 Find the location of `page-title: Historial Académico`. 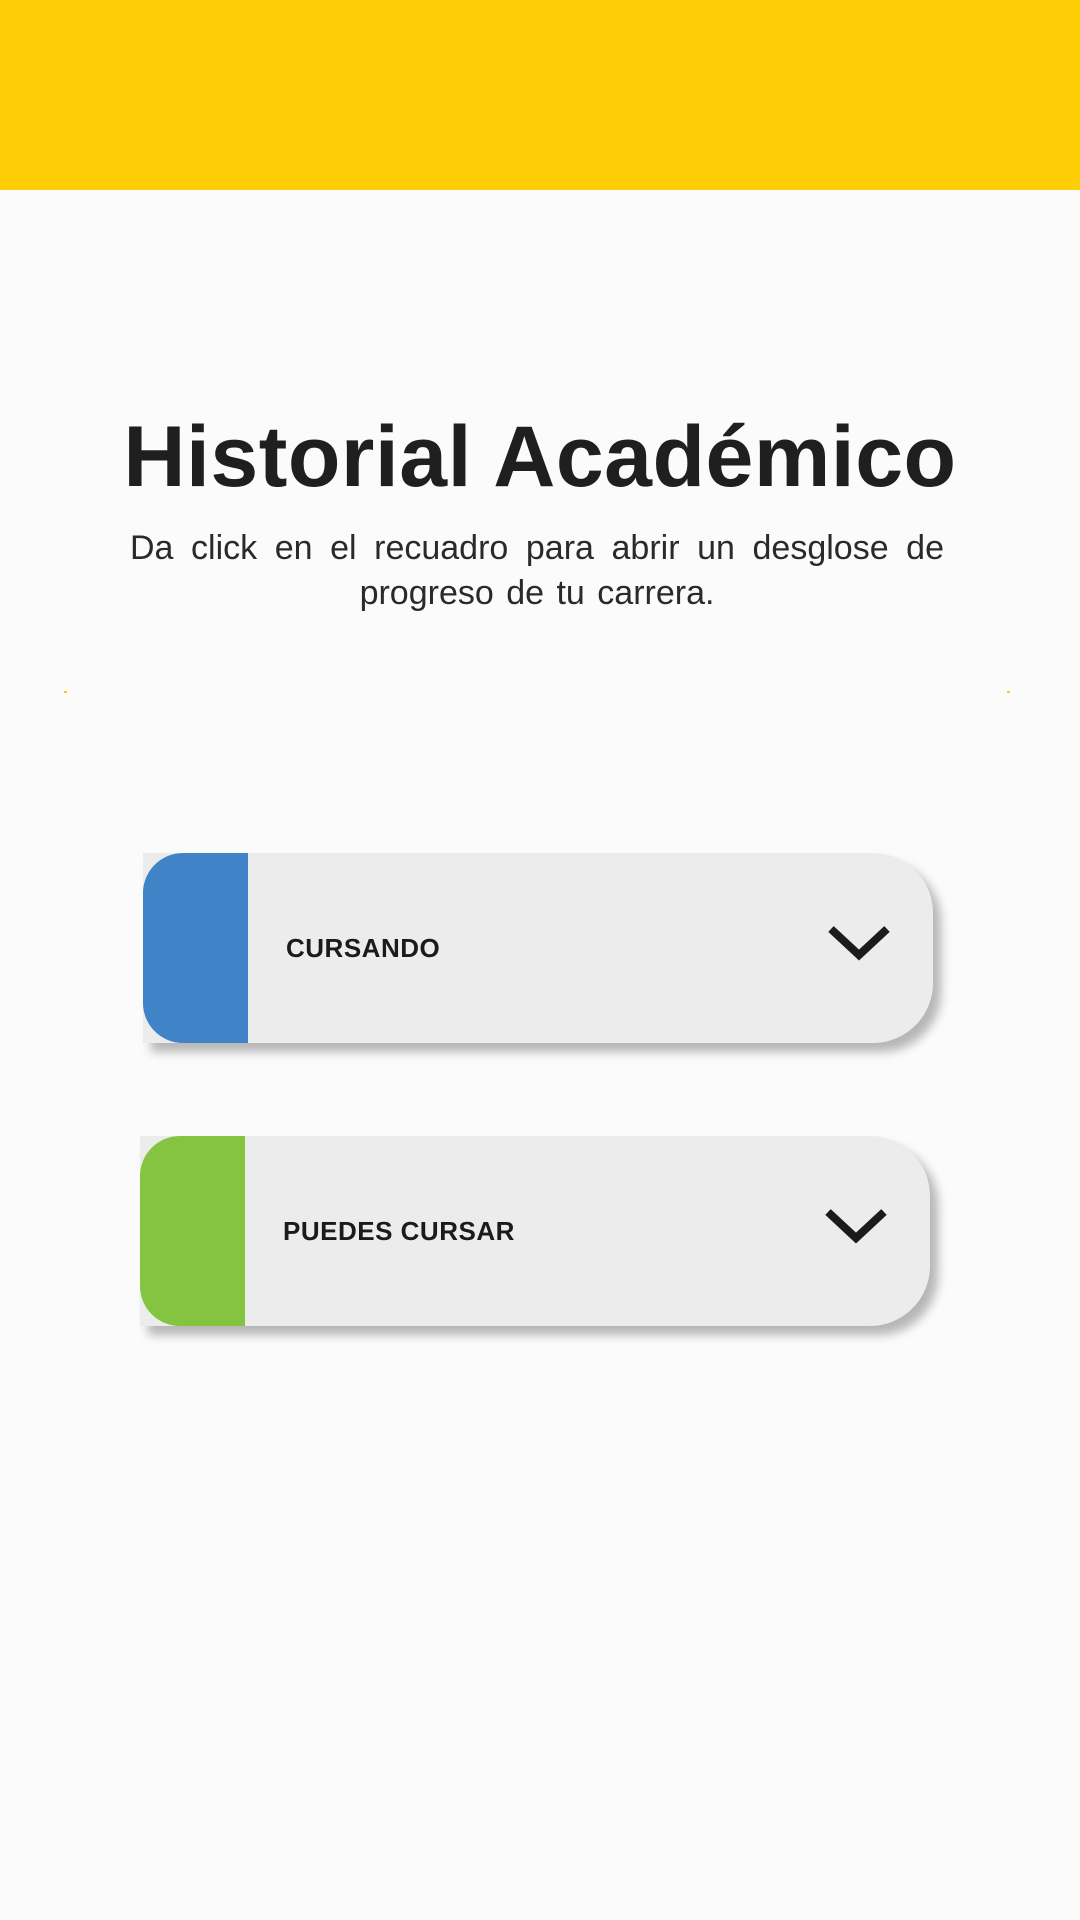

page-title: Historial Académico is located at coordinates (540, 457).